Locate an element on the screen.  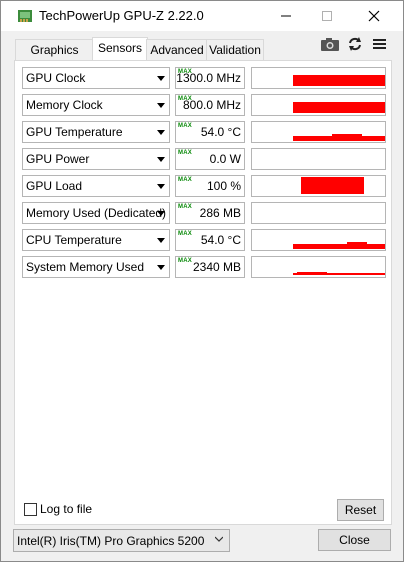
sensor-row: Memory Clock MAX 800.0 MHz is located at coordinates (205, 105).